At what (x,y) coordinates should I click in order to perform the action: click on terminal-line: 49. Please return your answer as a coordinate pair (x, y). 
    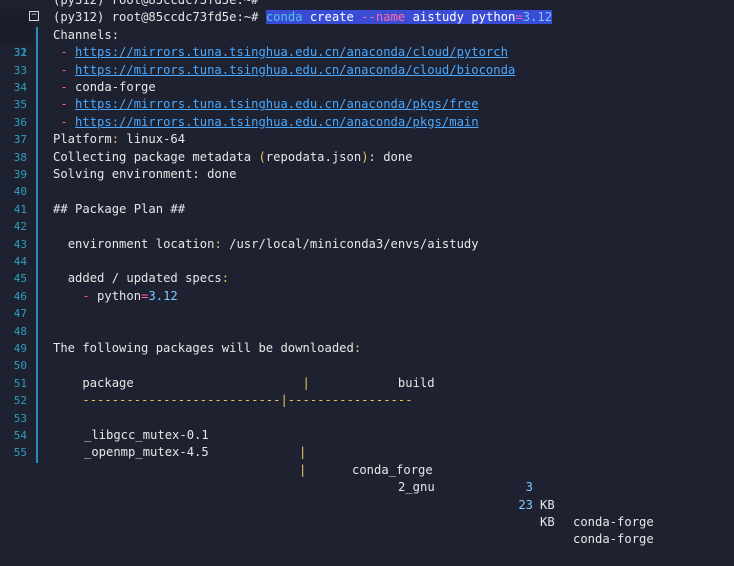
    Looking at the image, I should click on (367, 339).